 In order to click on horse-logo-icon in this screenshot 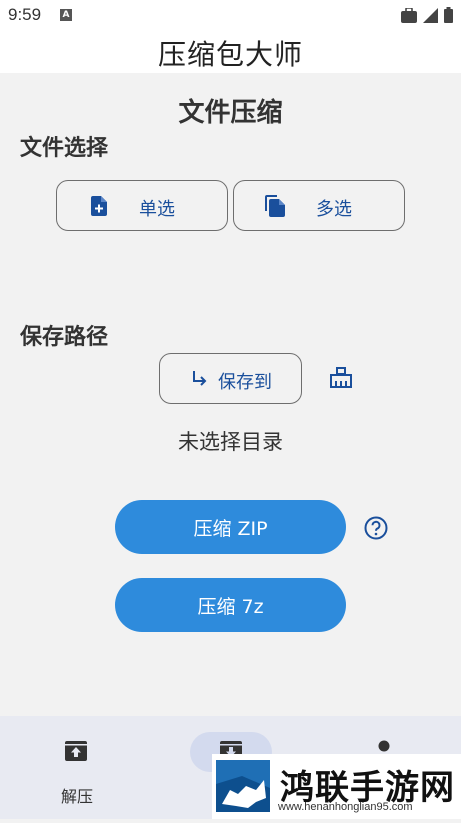, I will do `click(243, 786)`.